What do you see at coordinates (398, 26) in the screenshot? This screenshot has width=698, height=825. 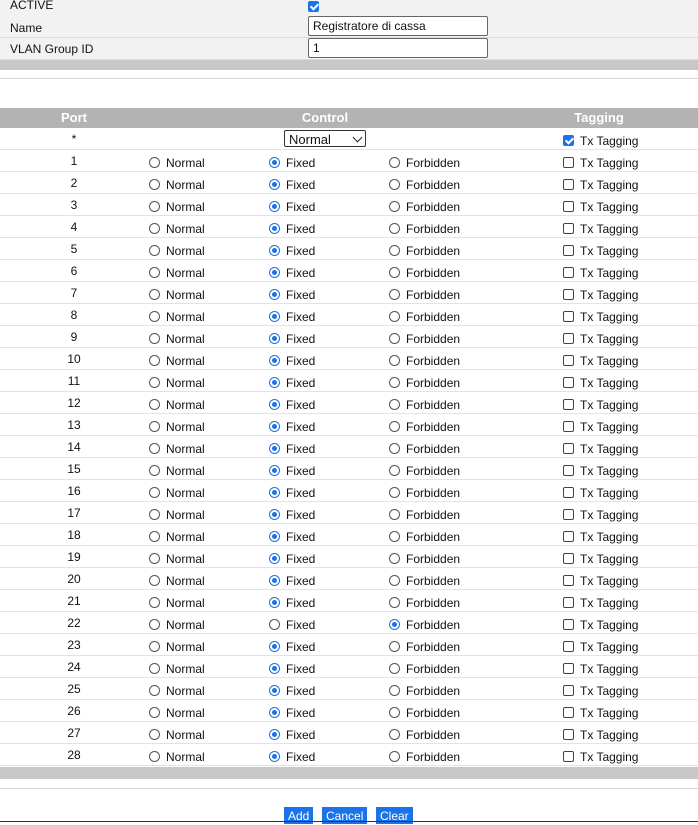 I see `name-input` at bounding box center [398, 26].